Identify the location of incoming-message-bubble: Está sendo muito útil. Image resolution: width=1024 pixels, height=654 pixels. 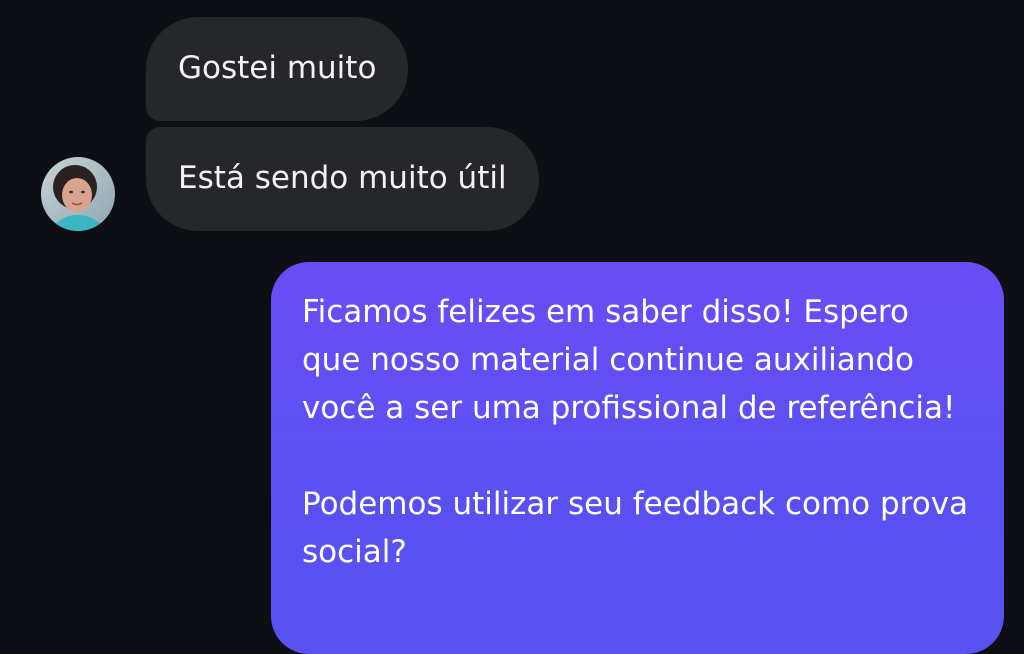
(342, 179).